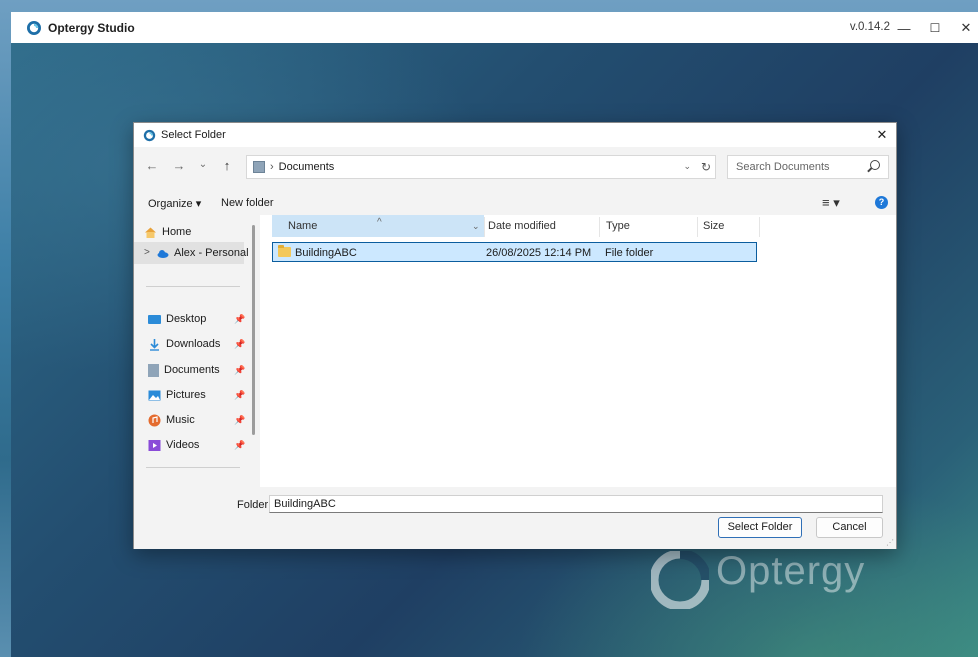 Image resolution: width=978 pixels, height=657 pixels. What do you see at coordinates (966, 28) in the screenshot?
I see `close-button: ✕` at bounding box center [966, 28].